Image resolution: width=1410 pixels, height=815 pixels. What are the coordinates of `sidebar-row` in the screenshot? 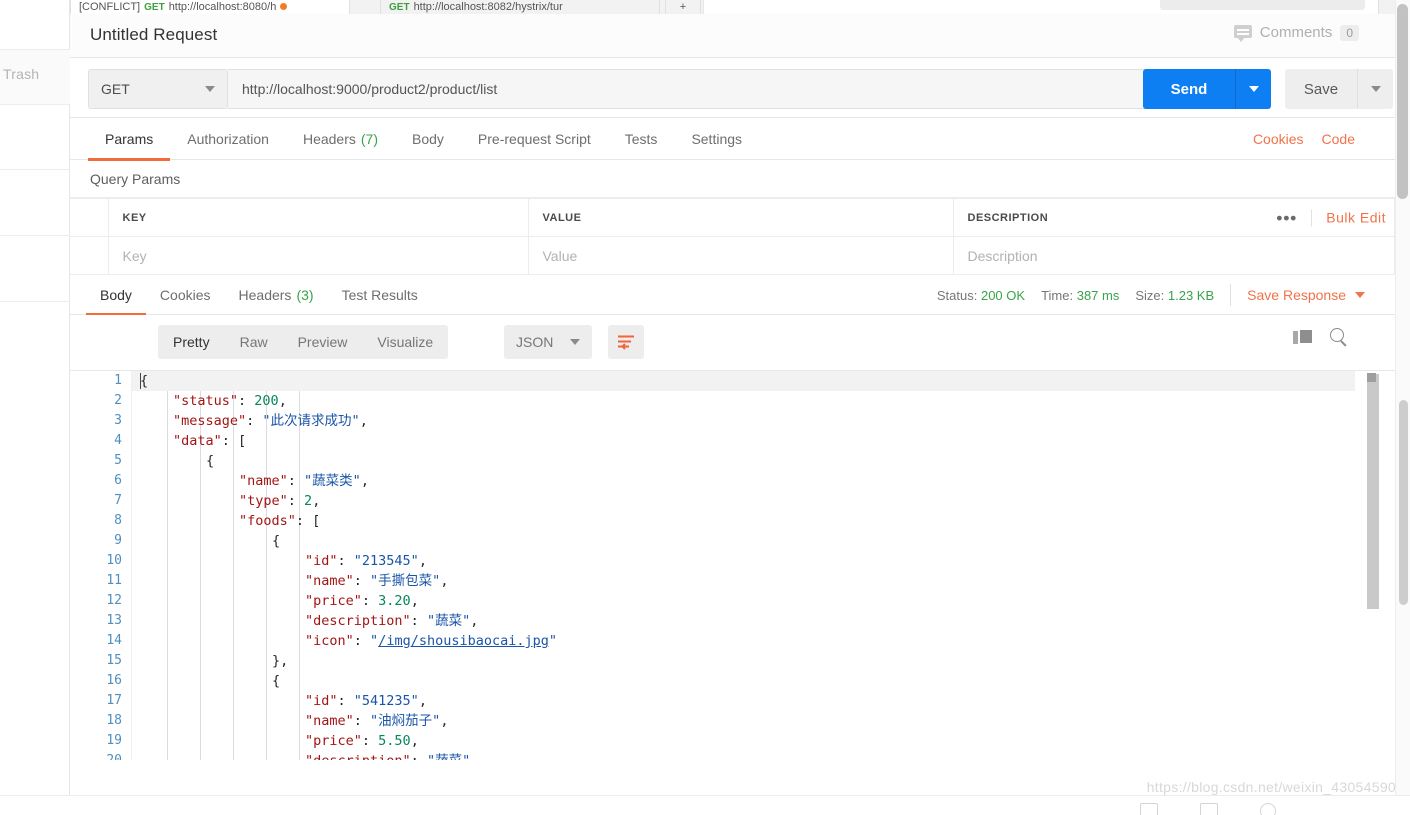 It's located at (35, 269).